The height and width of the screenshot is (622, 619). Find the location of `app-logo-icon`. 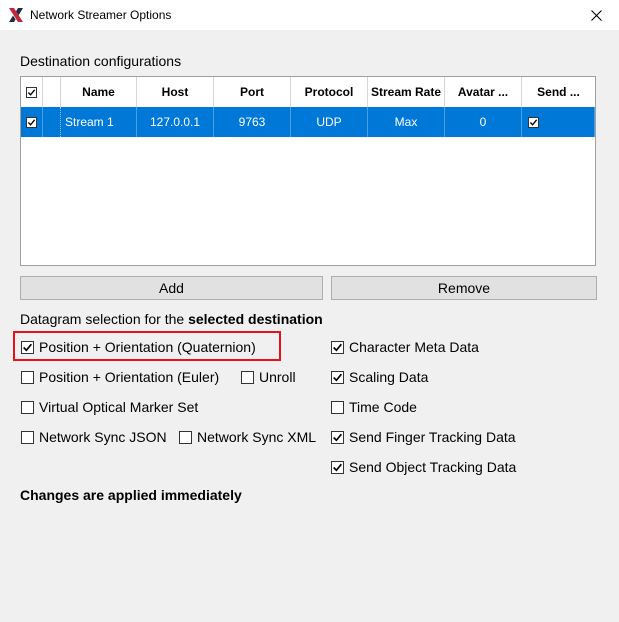

app-logo-icon is located at coordinates (16, 15).